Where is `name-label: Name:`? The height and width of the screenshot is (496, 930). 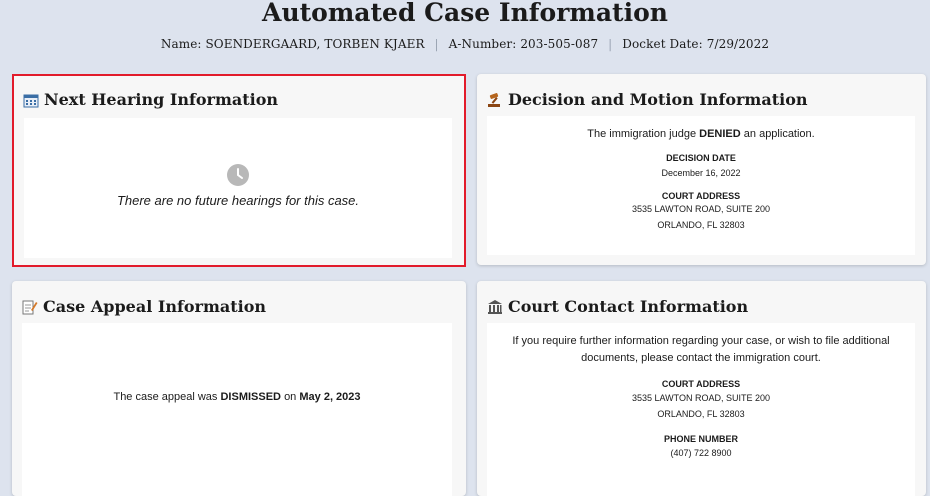
name-label: Name: is located at coordinates (181, 44).